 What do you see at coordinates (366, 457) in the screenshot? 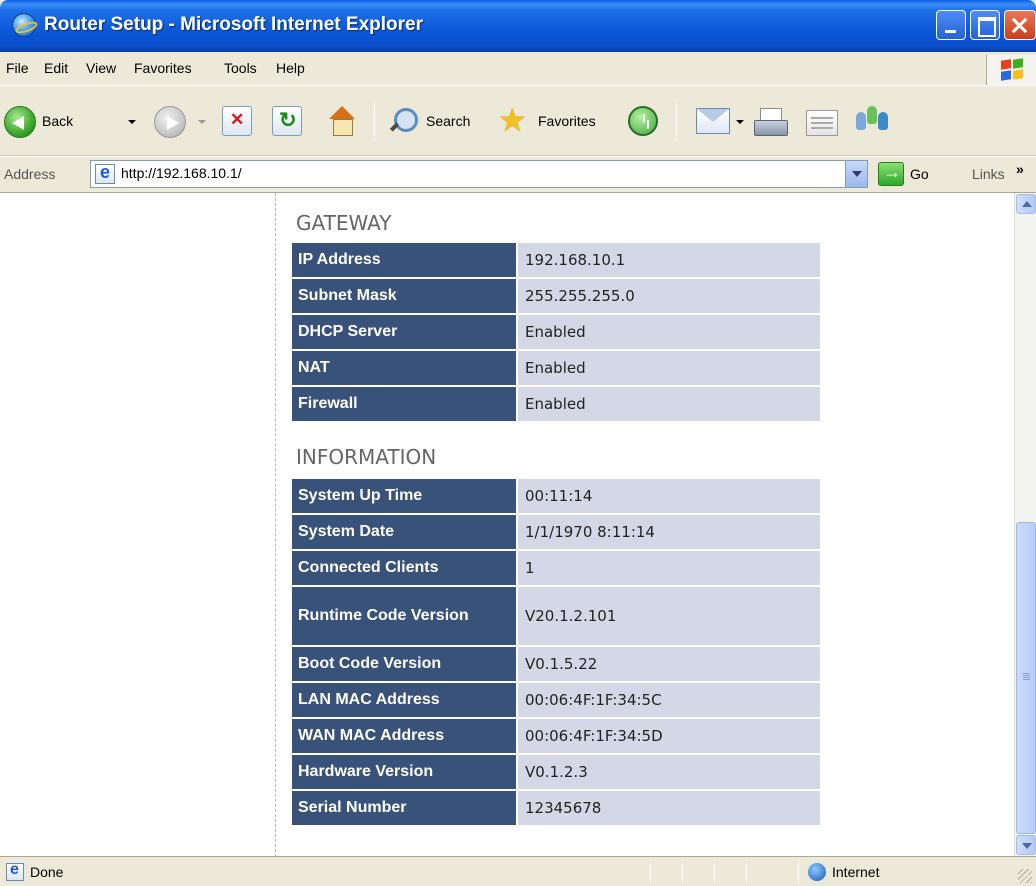
I see `information-heading: INFORMATION` at bounding box center [366, 457].